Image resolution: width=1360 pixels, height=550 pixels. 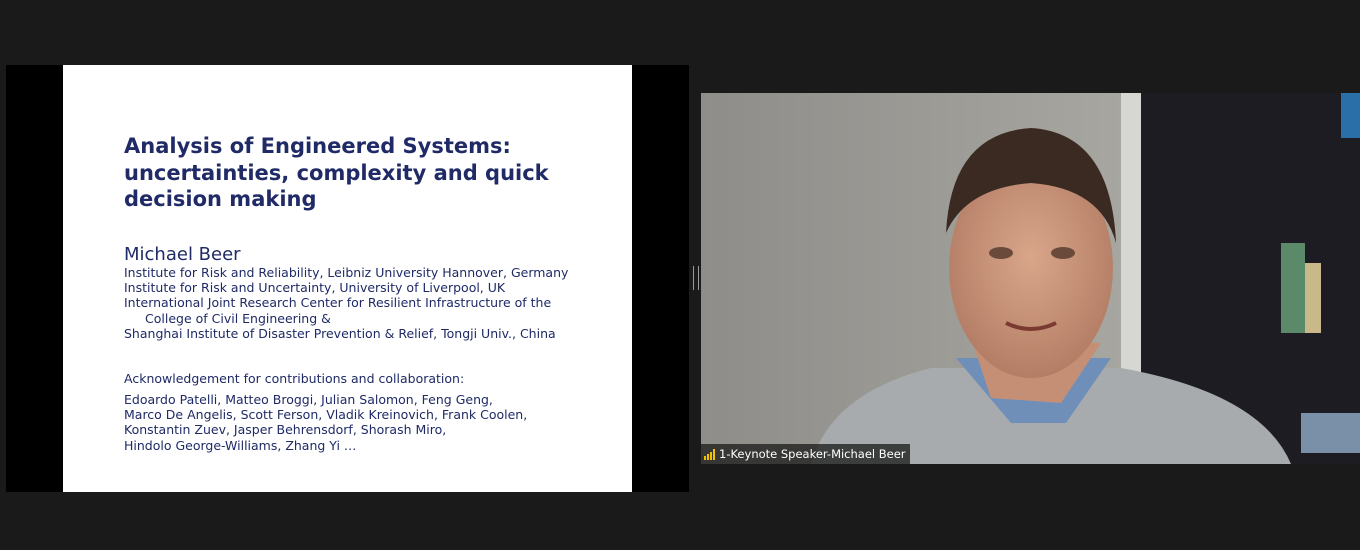 What do you see at coordinates (709, 454) in the screenshot?
I see `signal-strength-icon` at bounding box center [709, 454].